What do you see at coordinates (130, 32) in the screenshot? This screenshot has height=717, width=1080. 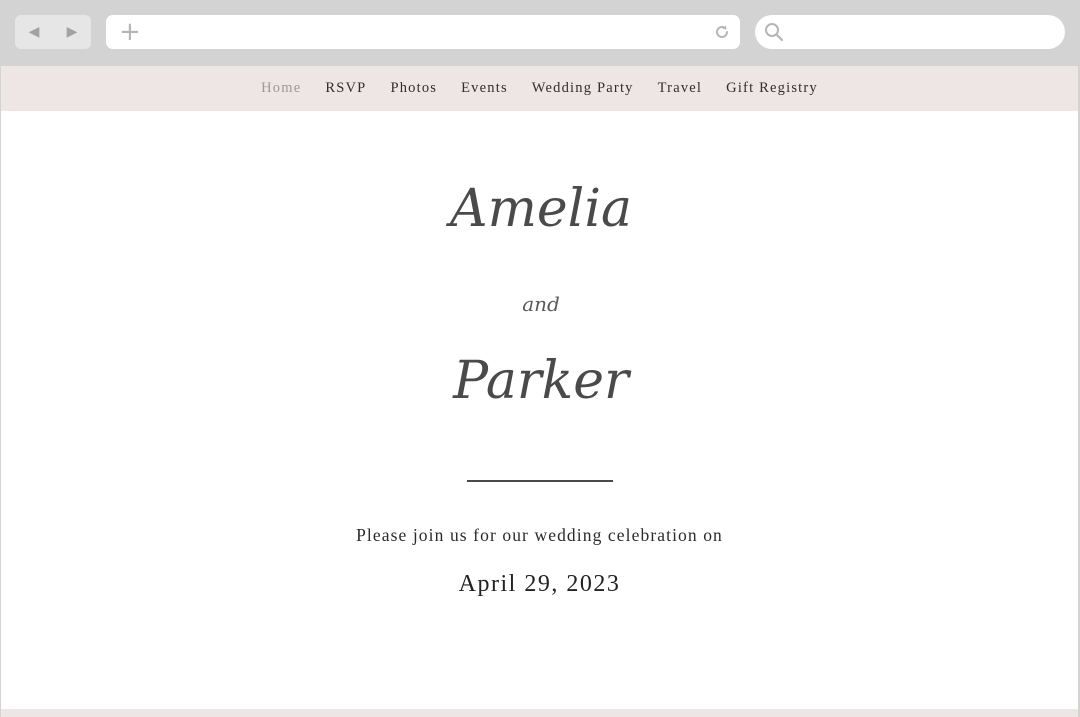 I see `plus-icon: +` at bounding box center [130, 32].